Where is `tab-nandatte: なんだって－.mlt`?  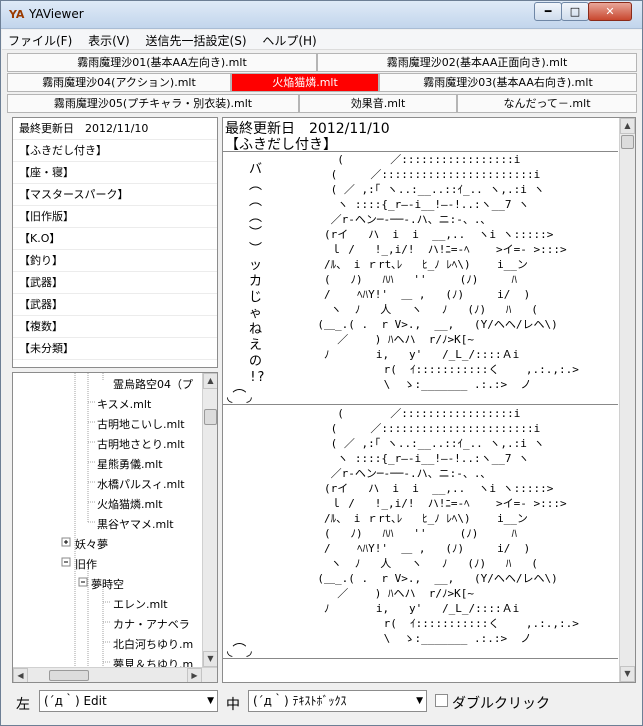
tab-nandatte: なんだって－.mlt is located at coordinates (547, 103).